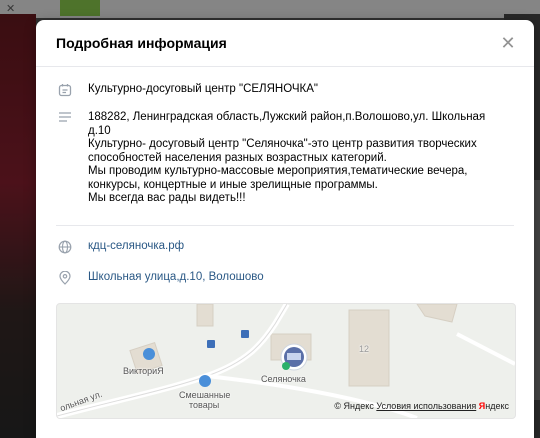 This screenshot has height=438, width=540. Describe the element at coordinates (65, 247) in the screenshot. I see `globe-icon` at that location.